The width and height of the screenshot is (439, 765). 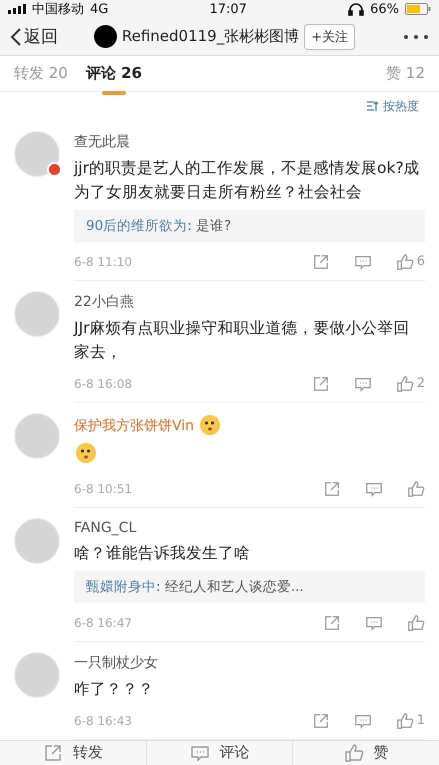 What do you see at coordinates (105, 528) in the screenshot?
I see `username: FANG_CL` at bounding box center [105, 528].